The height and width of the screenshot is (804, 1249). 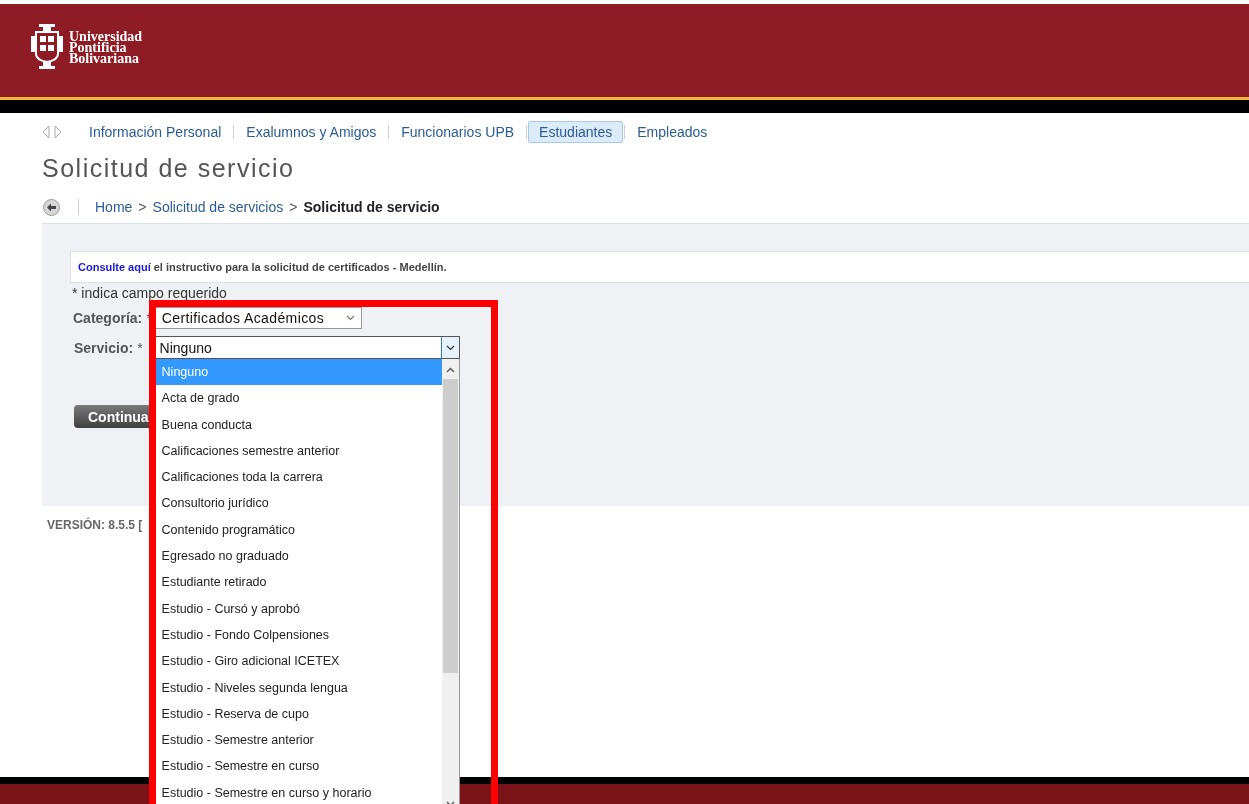 What do you see at coordinates (114, 267) in the screenshot?
I see `consult-link: Consulte aquí` at bounding box center [114, 267].